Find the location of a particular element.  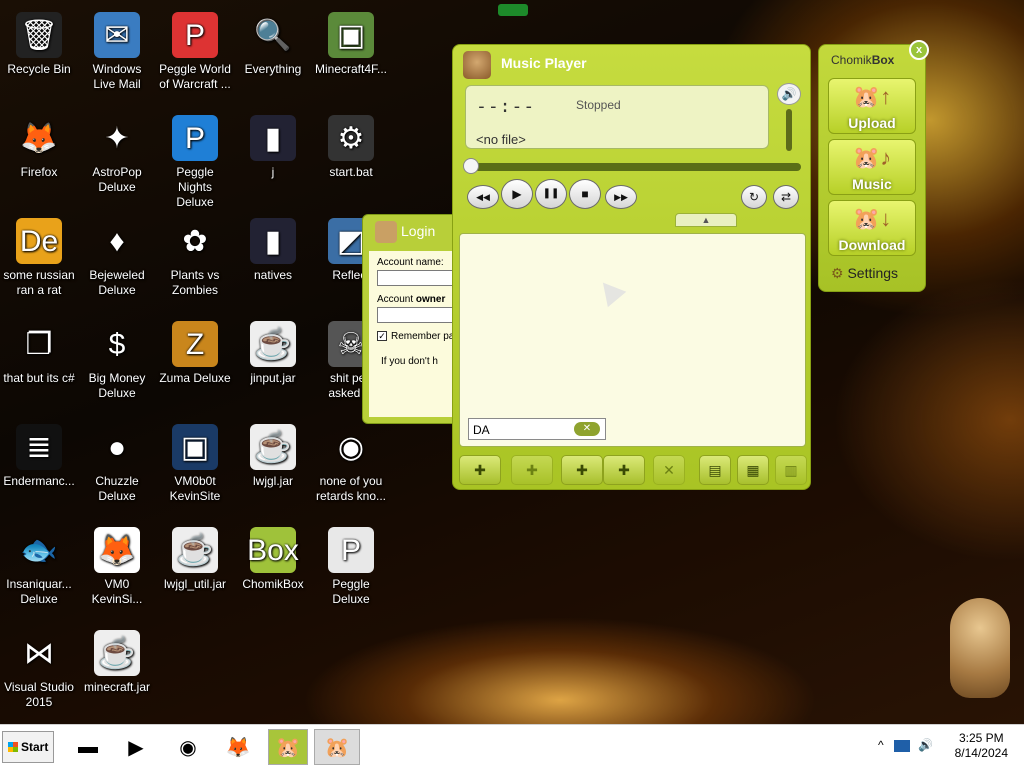

taskbar-firefox-icon: 🦊 is located at coordinates (238, 747).